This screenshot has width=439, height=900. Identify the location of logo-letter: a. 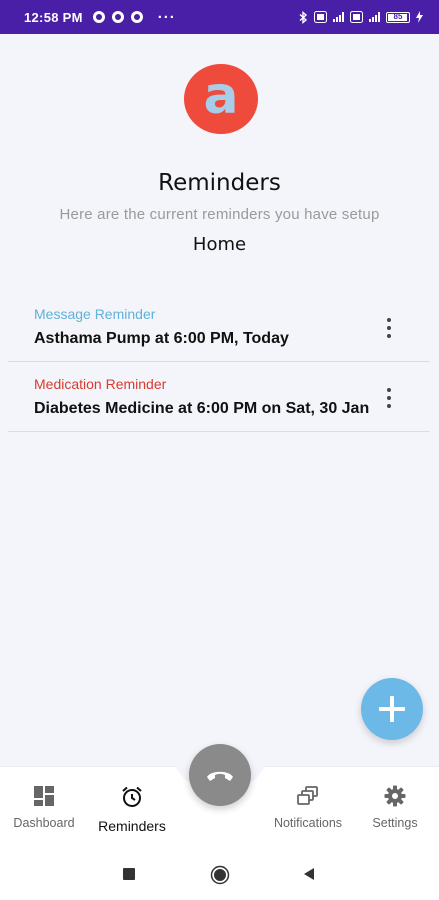
(221, 96).